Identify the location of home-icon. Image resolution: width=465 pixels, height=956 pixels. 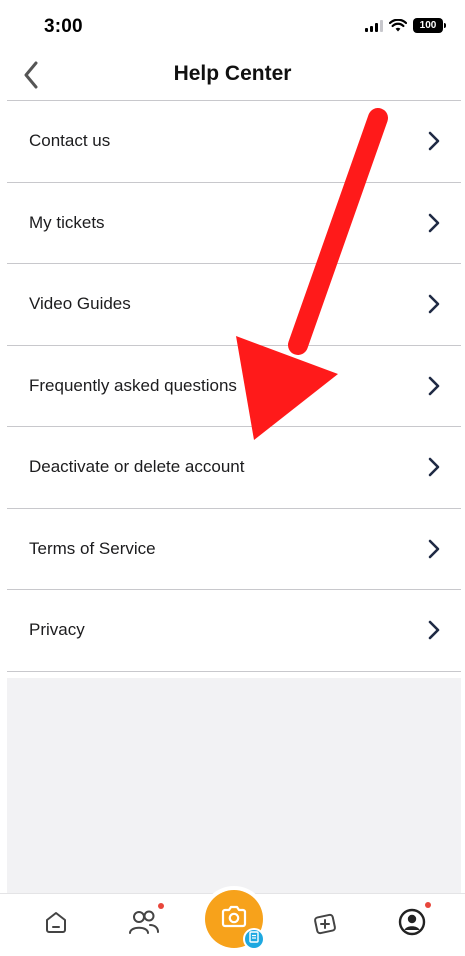
(56, 924).